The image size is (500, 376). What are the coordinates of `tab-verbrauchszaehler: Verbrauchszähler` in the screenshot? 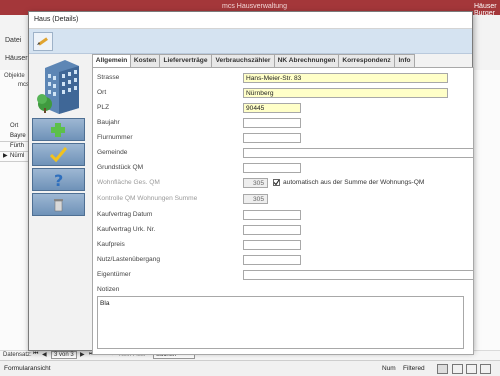 It's located at (243, 60).